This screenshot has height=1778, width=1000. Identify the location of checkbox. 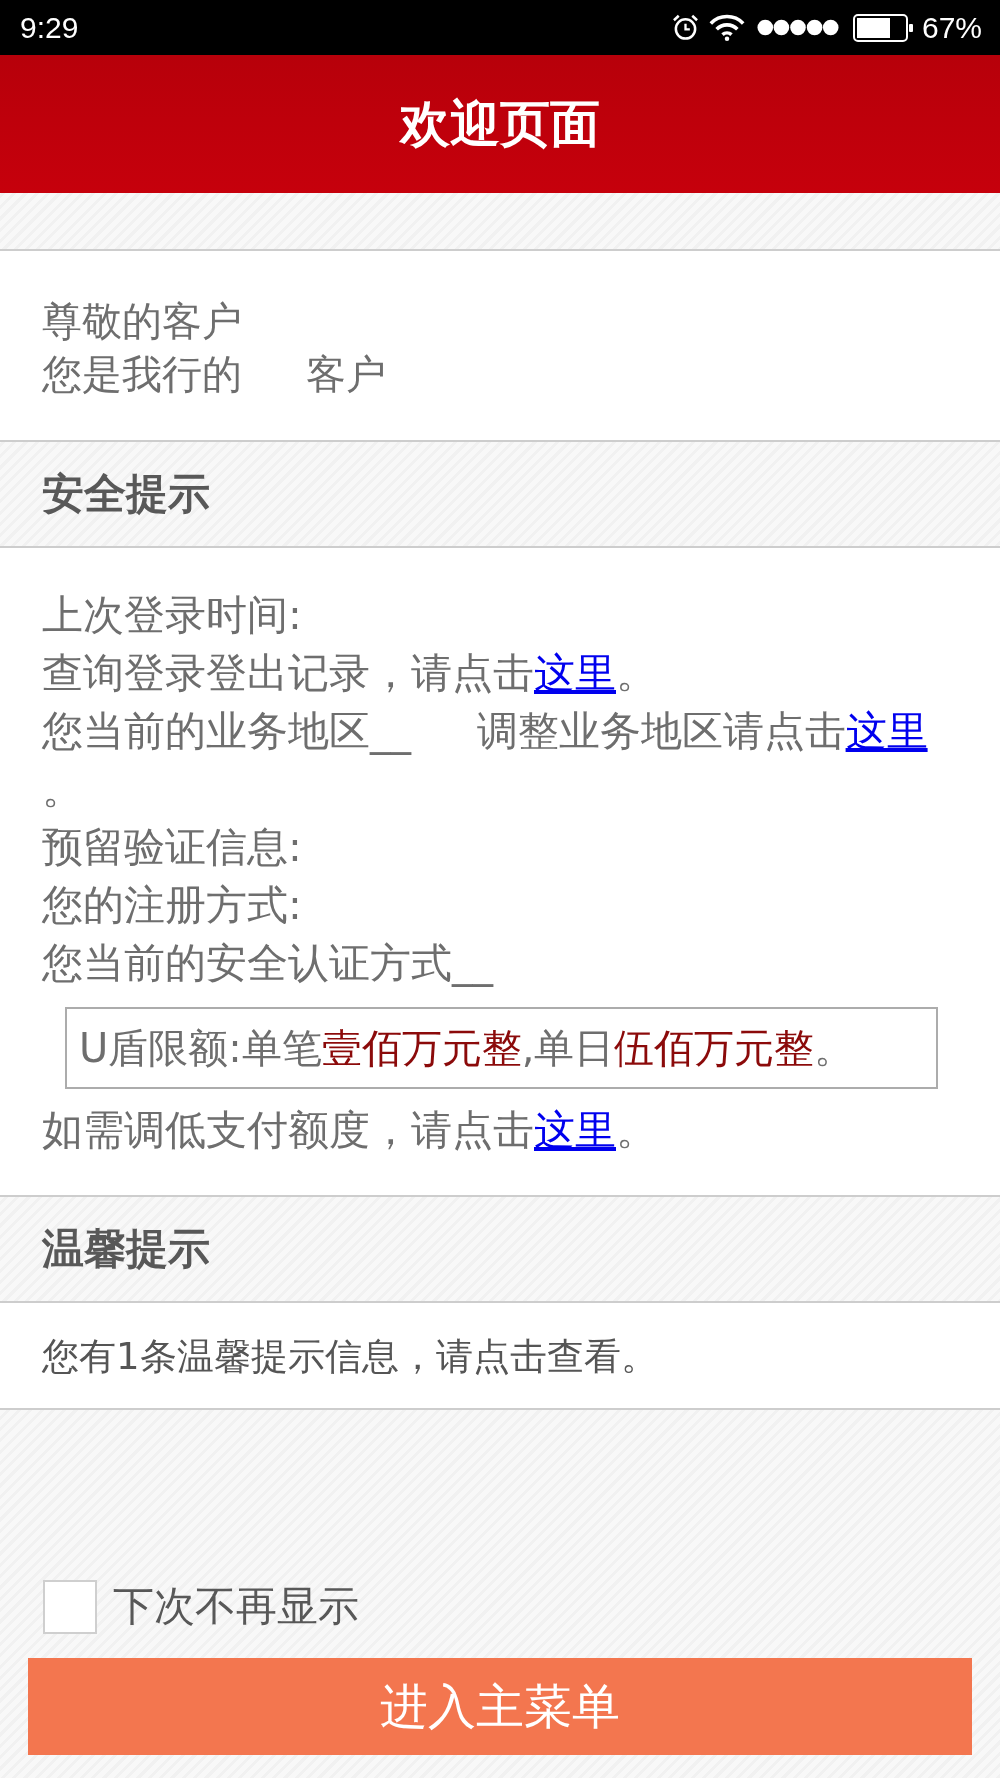
(70, 1606).